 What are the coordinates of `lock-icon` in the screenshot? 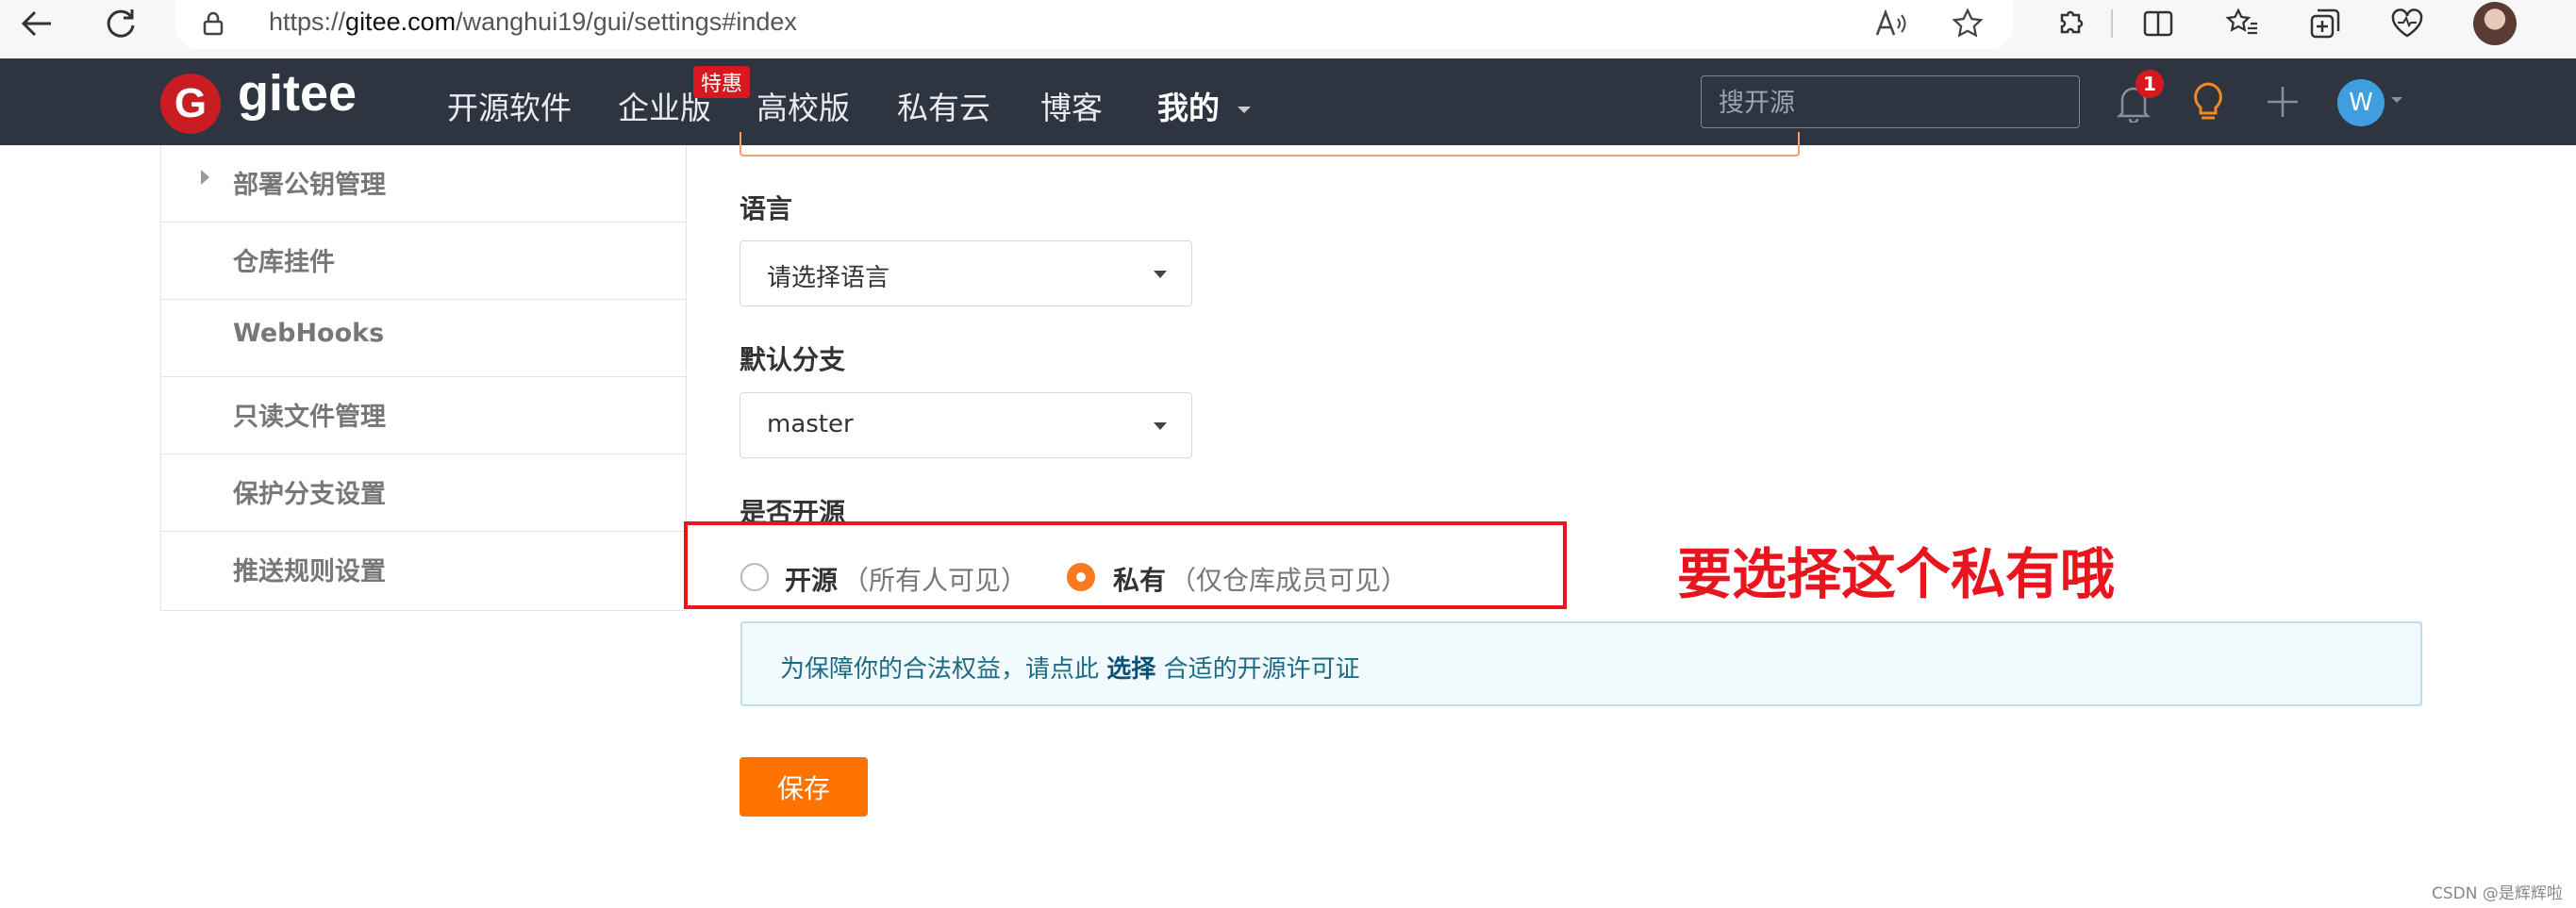 It's located at (213, 26).